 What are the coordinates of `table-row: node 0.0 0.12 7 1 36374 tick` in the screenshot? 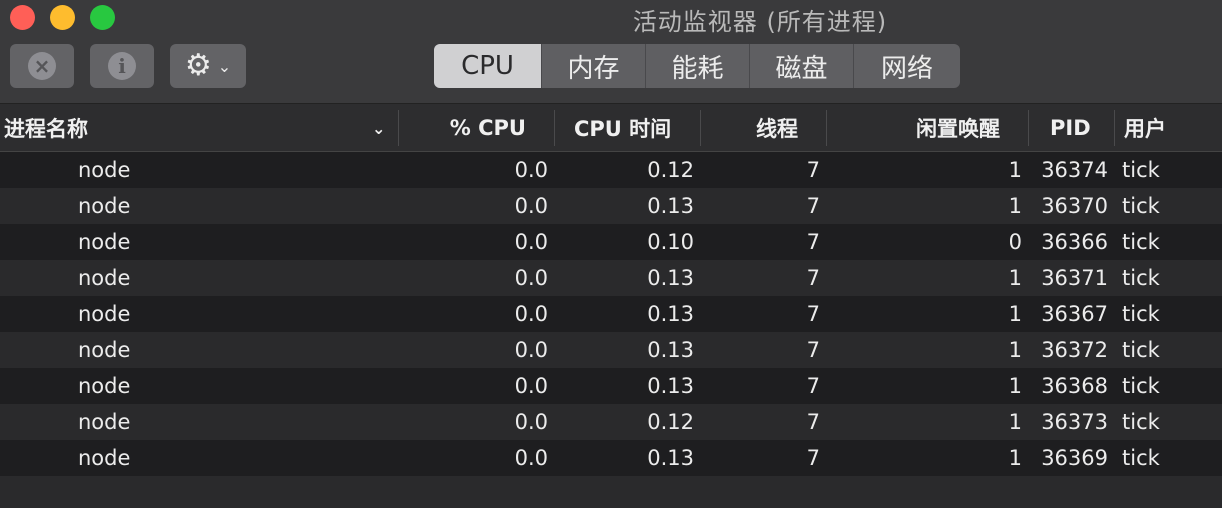 It's located at (611, 170).